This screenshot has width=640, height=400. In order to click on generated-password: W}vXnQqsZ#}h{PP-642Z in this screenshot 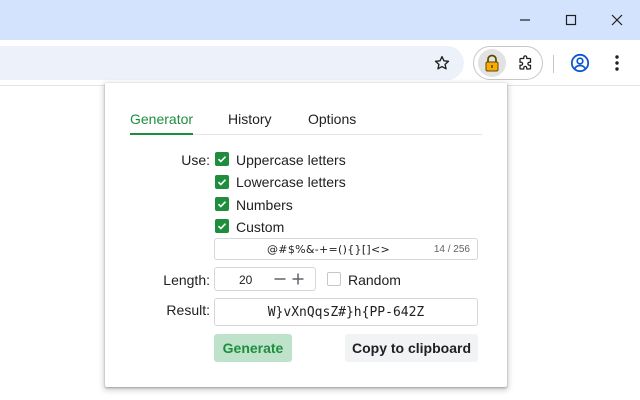, I will do `click(346, 312)`.